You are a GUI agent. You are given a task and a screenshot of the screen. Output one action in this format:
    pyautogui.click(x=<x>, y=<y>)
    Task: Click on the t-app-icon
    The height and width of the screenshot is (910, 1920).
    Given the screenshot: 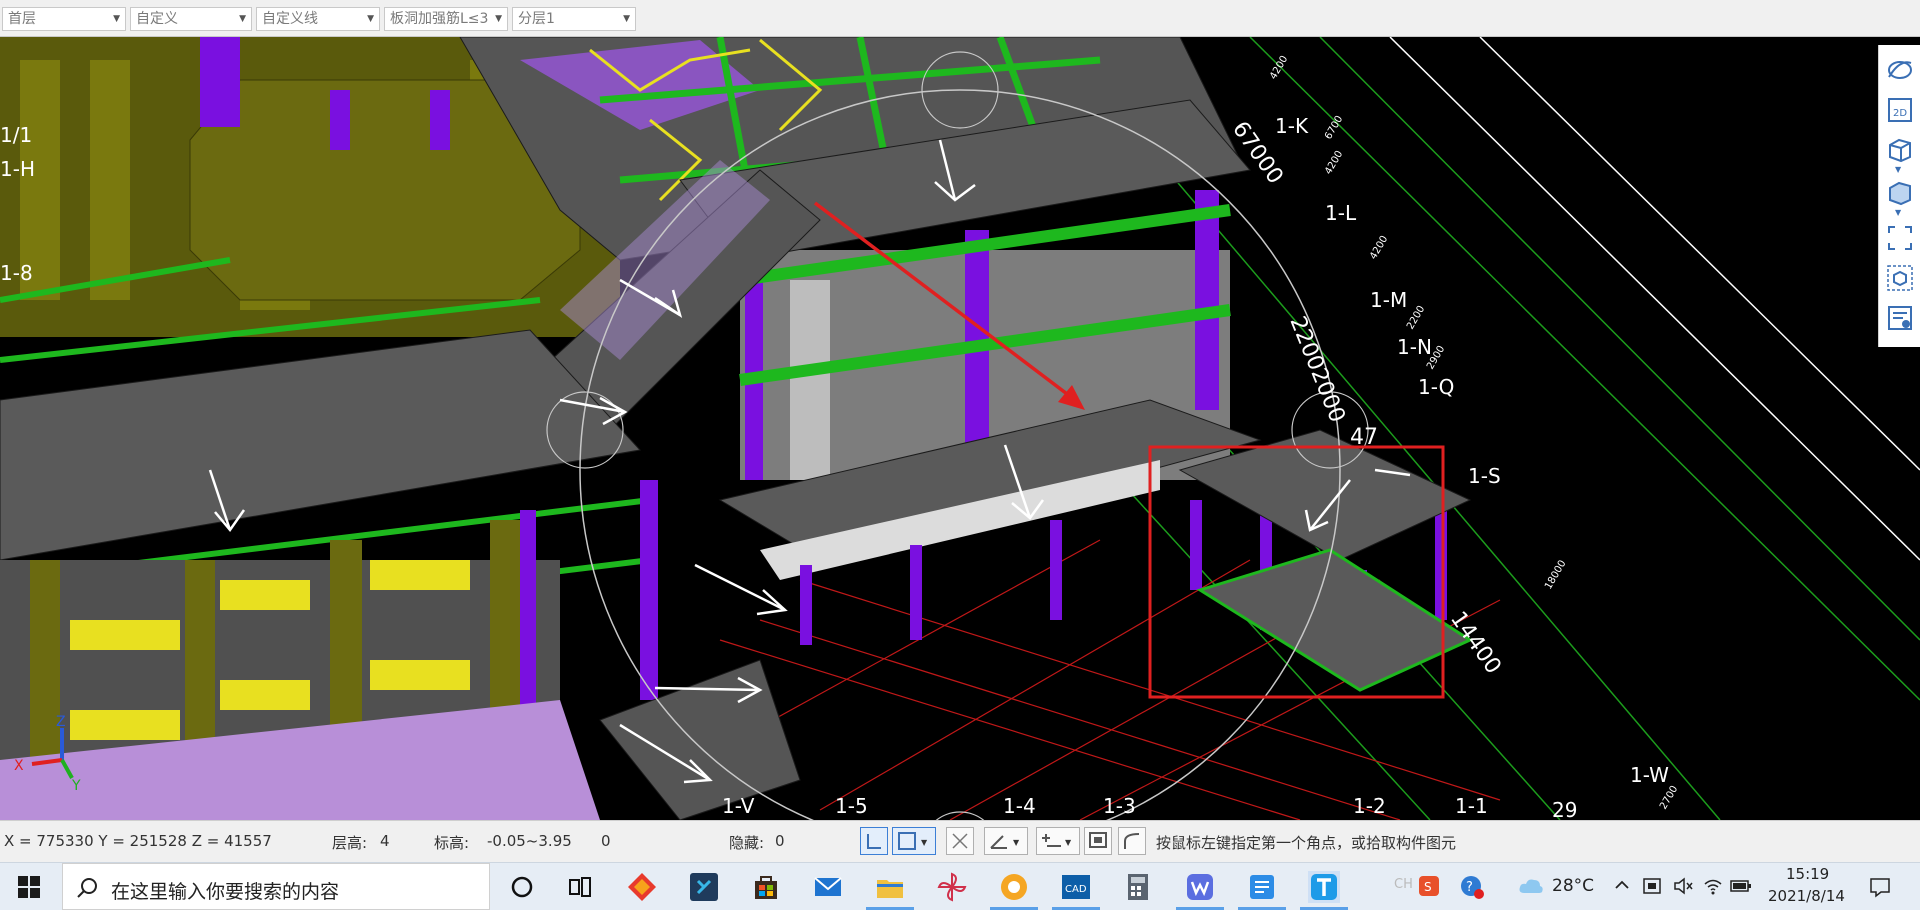 What is the action you would take?
    pyautogui.click(x=1324, y=887)
    